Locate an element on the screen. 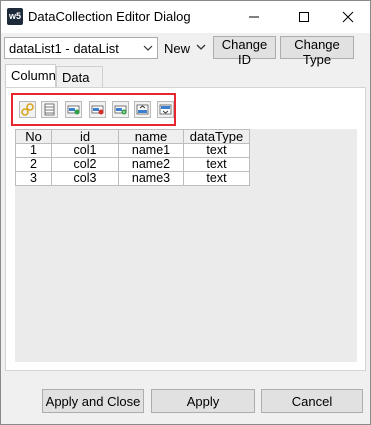 This screenshot has width=371, height=425. move-up-button is located at coordinates (142, 109).